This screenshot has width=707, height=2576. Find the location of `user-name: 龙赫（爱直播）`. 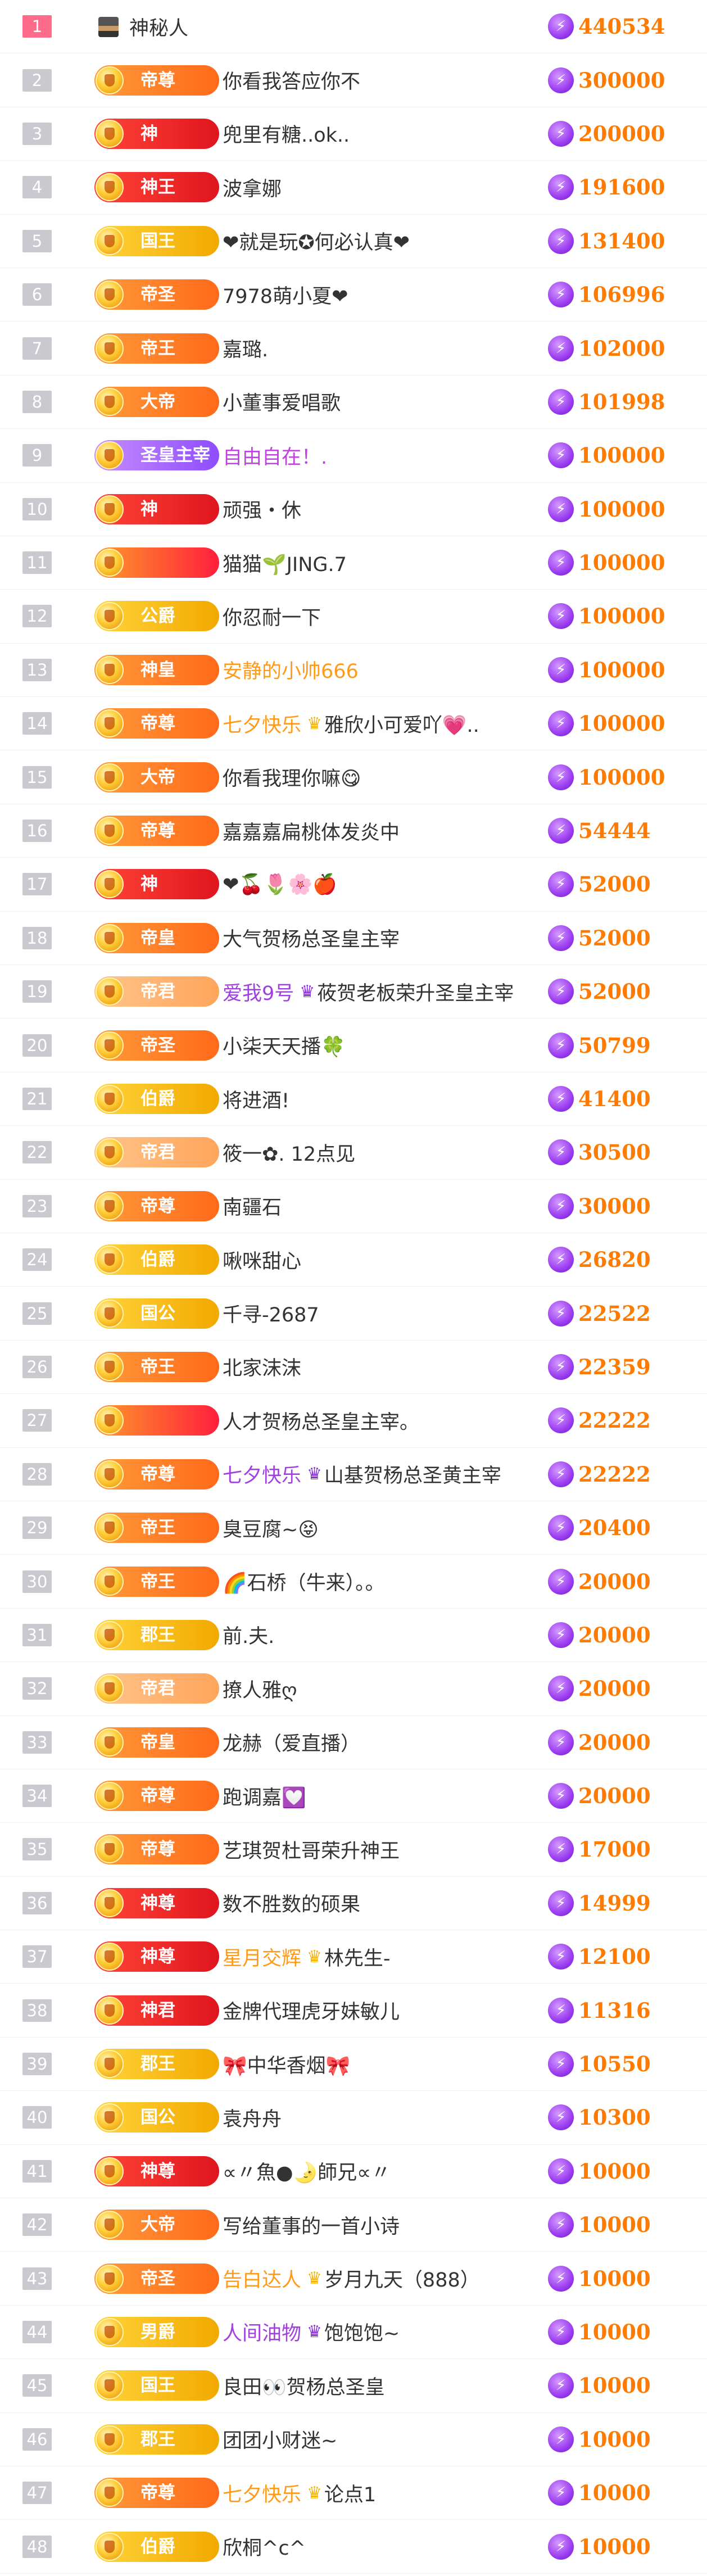

user-name: 龙赫（爱直播） is located at coordinates (380, 1742).